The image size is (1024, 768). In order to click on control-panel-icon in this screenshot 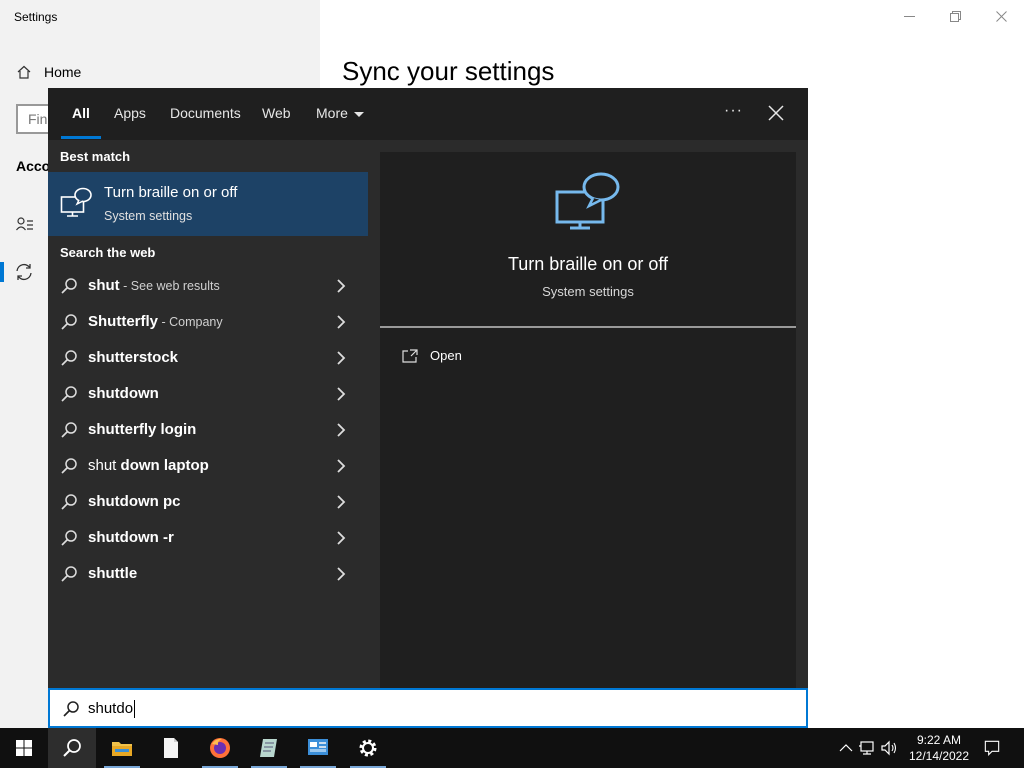, I will do `click(318, 747)`.